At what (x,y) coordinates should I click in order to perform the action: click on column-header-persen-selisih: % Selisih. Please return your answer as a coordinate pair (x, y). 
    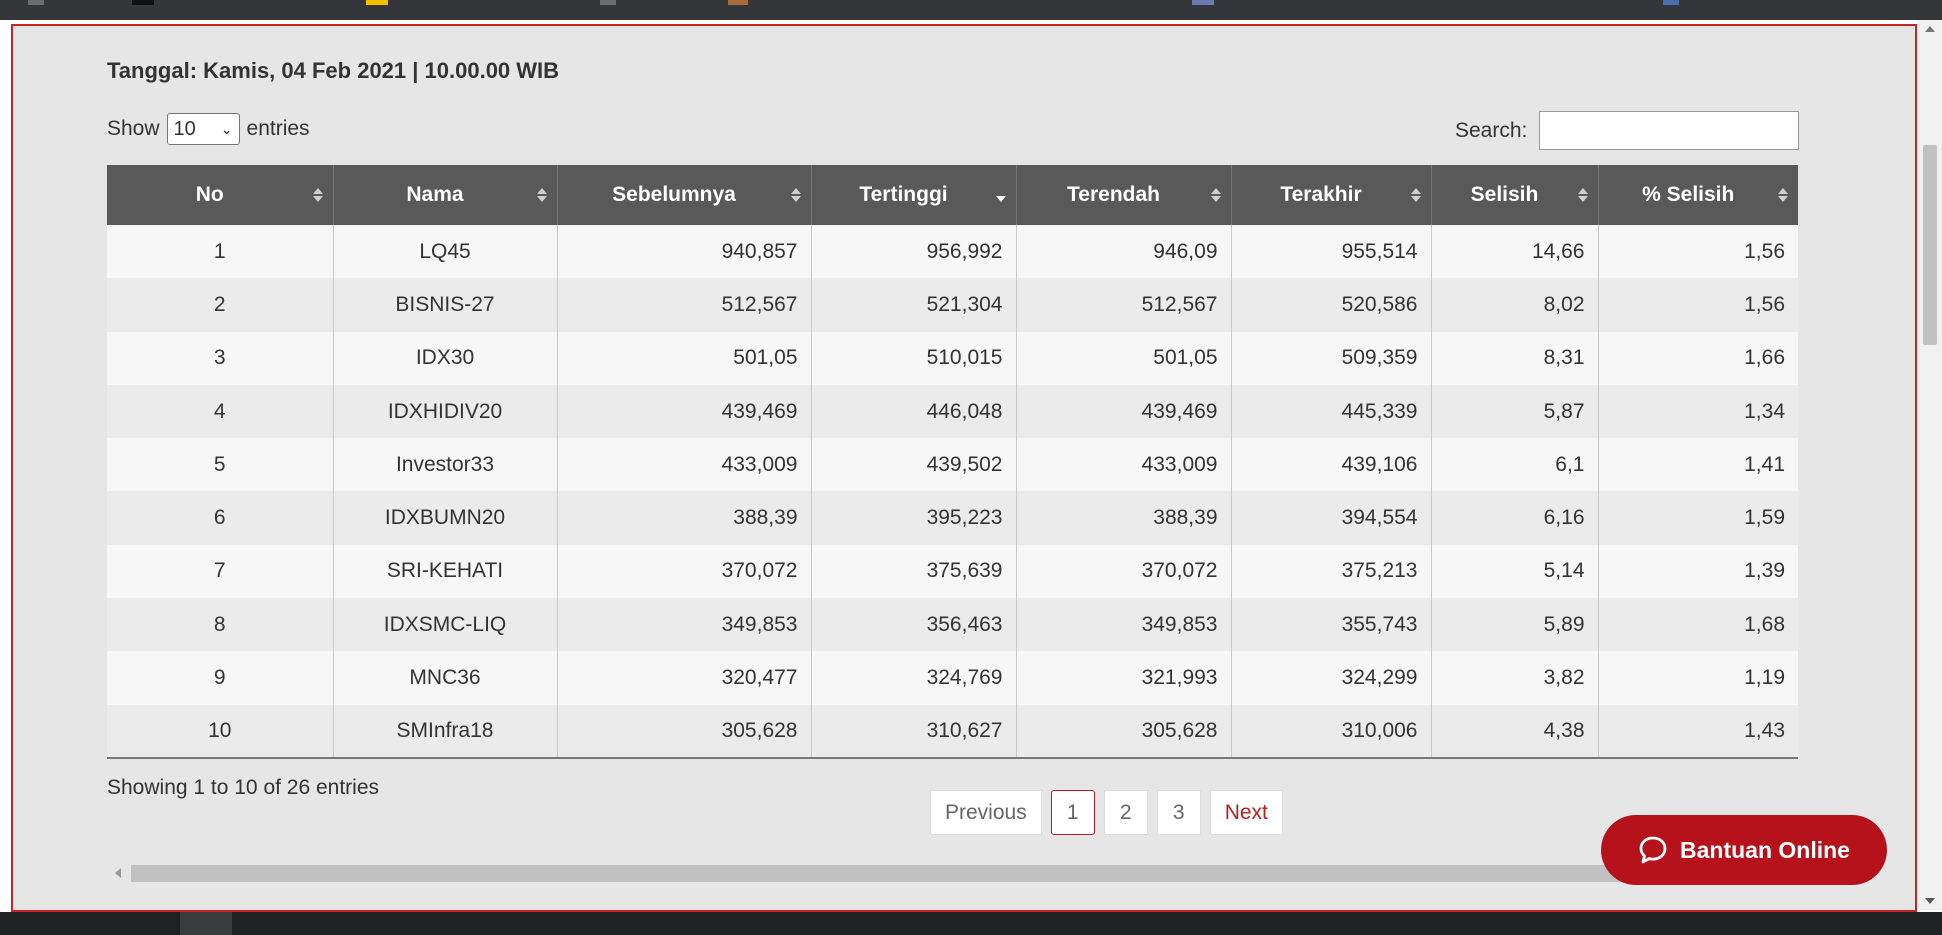
    Looking at the image, I should click on (1698, 195).